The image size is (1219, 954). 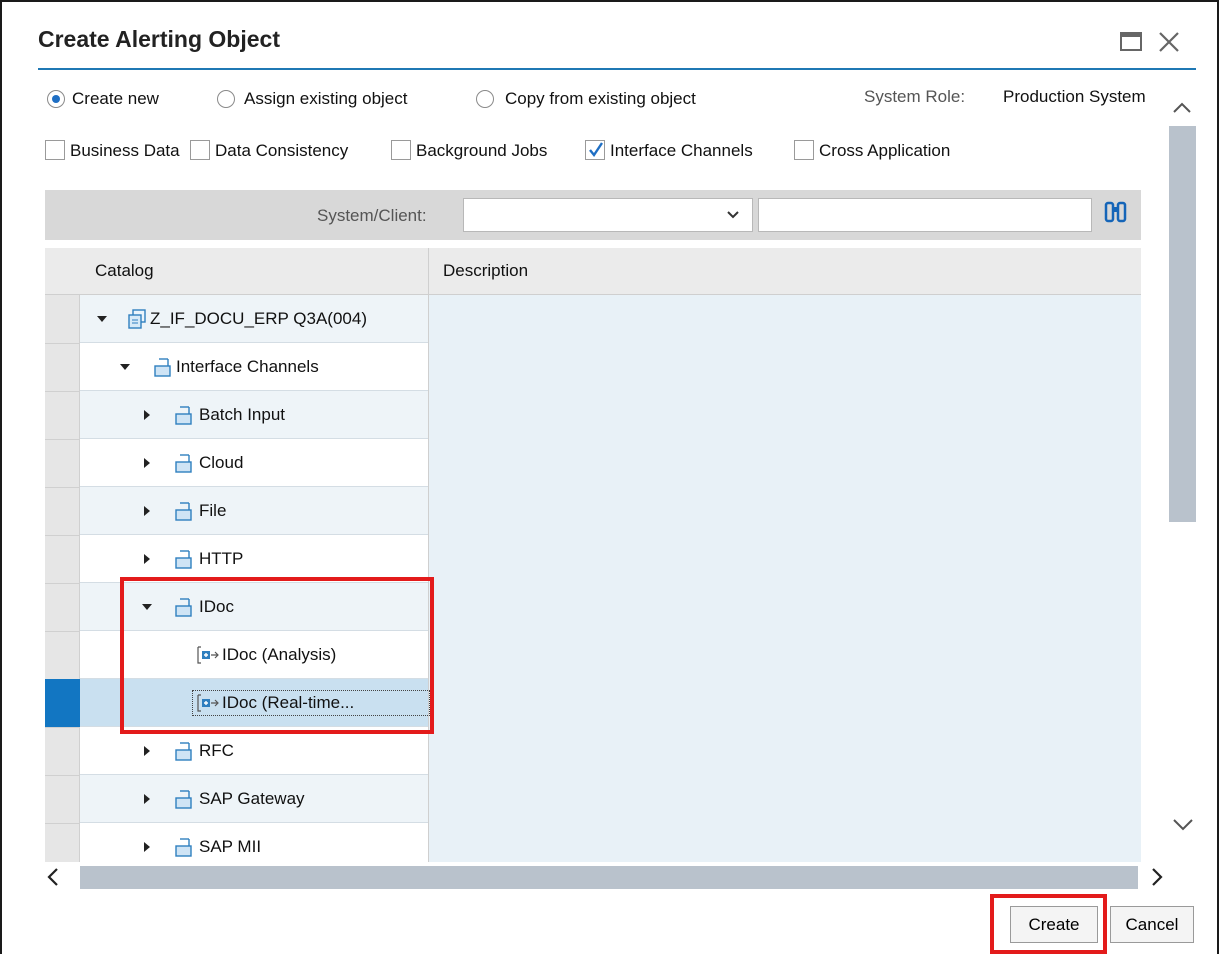 What do you see at coordinates (1048, 924) in the screenshot?
I see `highlight-create-button` at bounding box center [1048, 924].